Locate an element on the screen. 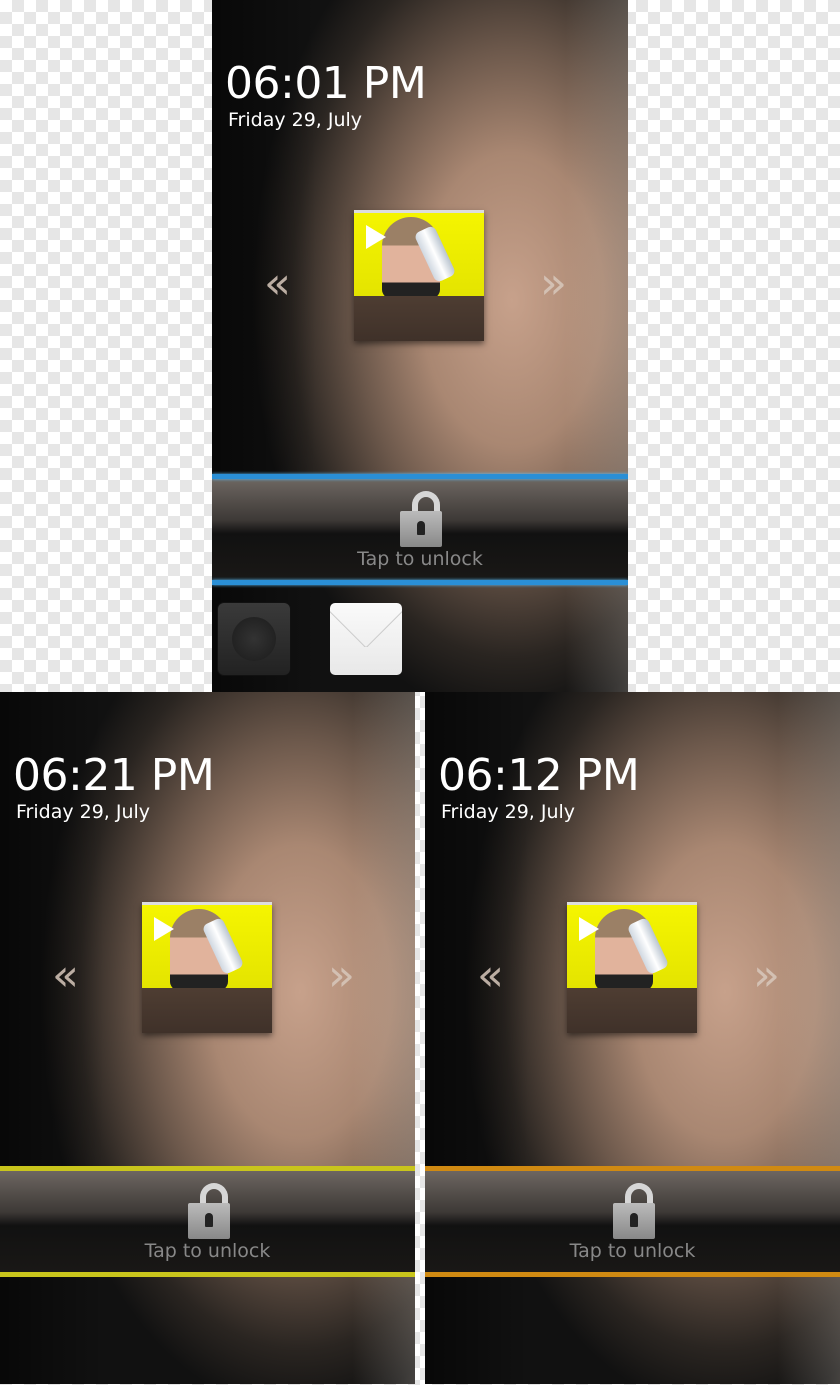 The height and width of the screenshot is (1385, 840). clock-time: 06:01 PM is located at coordinates (326, 83).